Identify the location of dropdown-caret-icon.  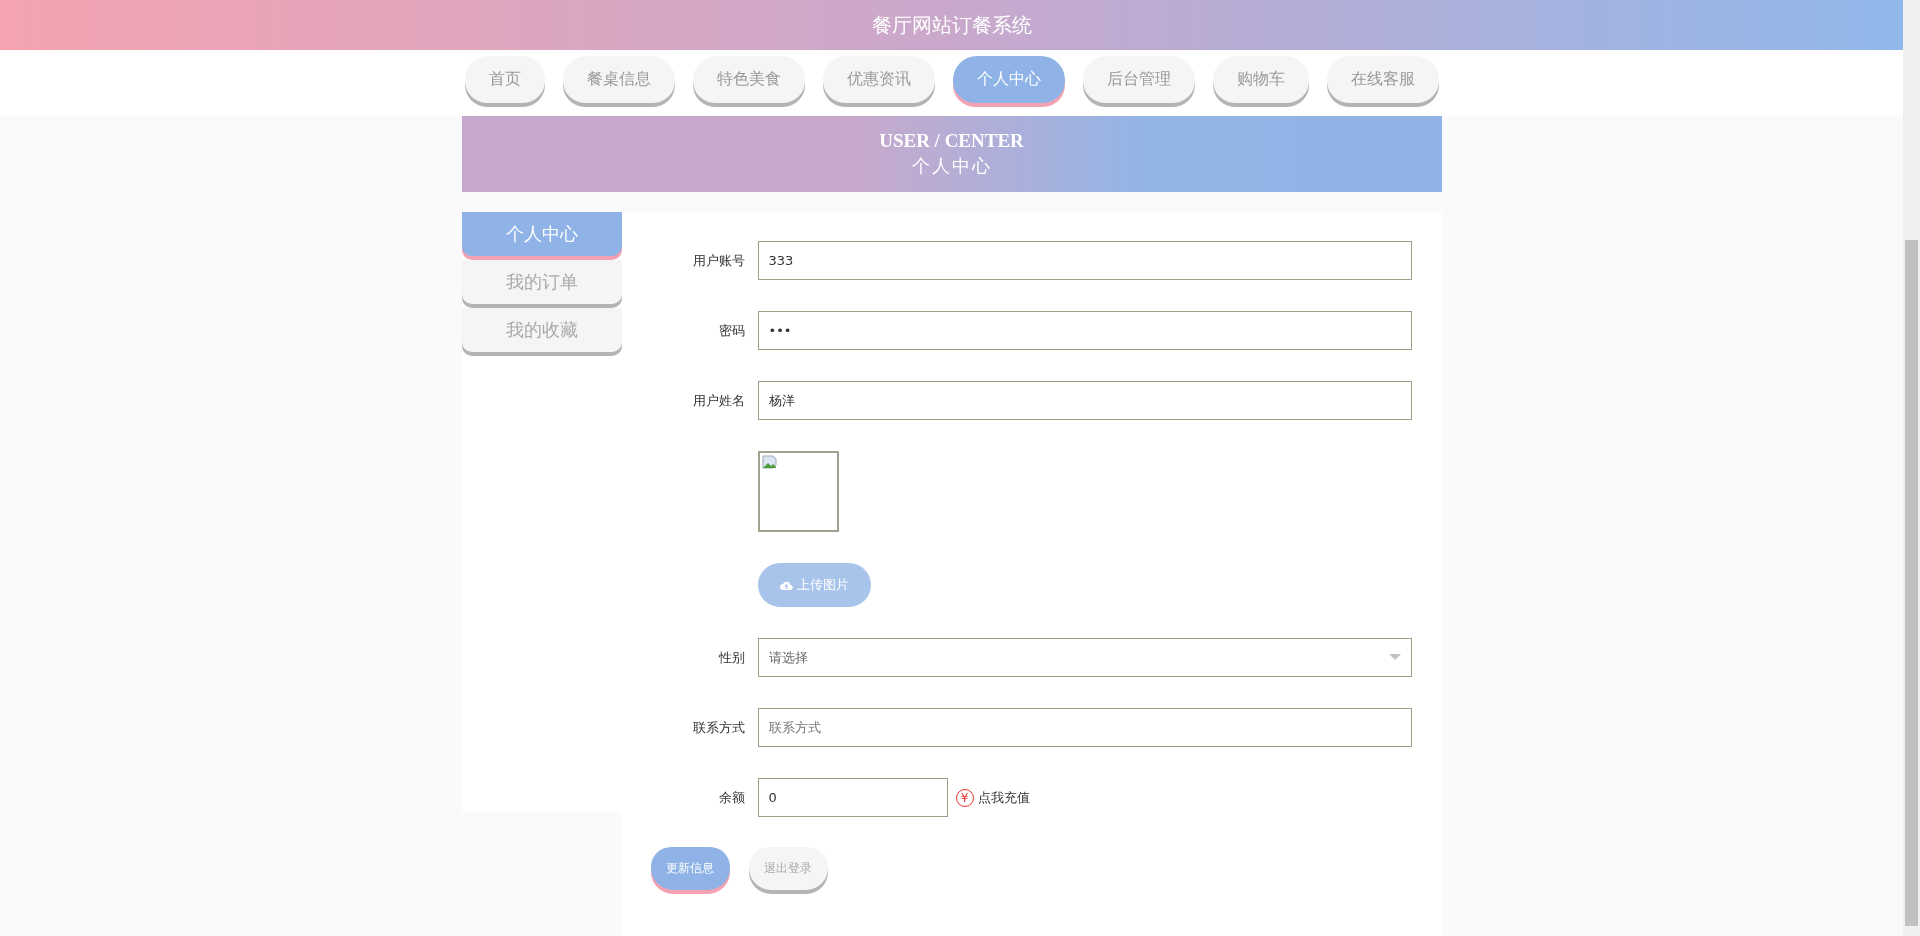
(1394, 657).